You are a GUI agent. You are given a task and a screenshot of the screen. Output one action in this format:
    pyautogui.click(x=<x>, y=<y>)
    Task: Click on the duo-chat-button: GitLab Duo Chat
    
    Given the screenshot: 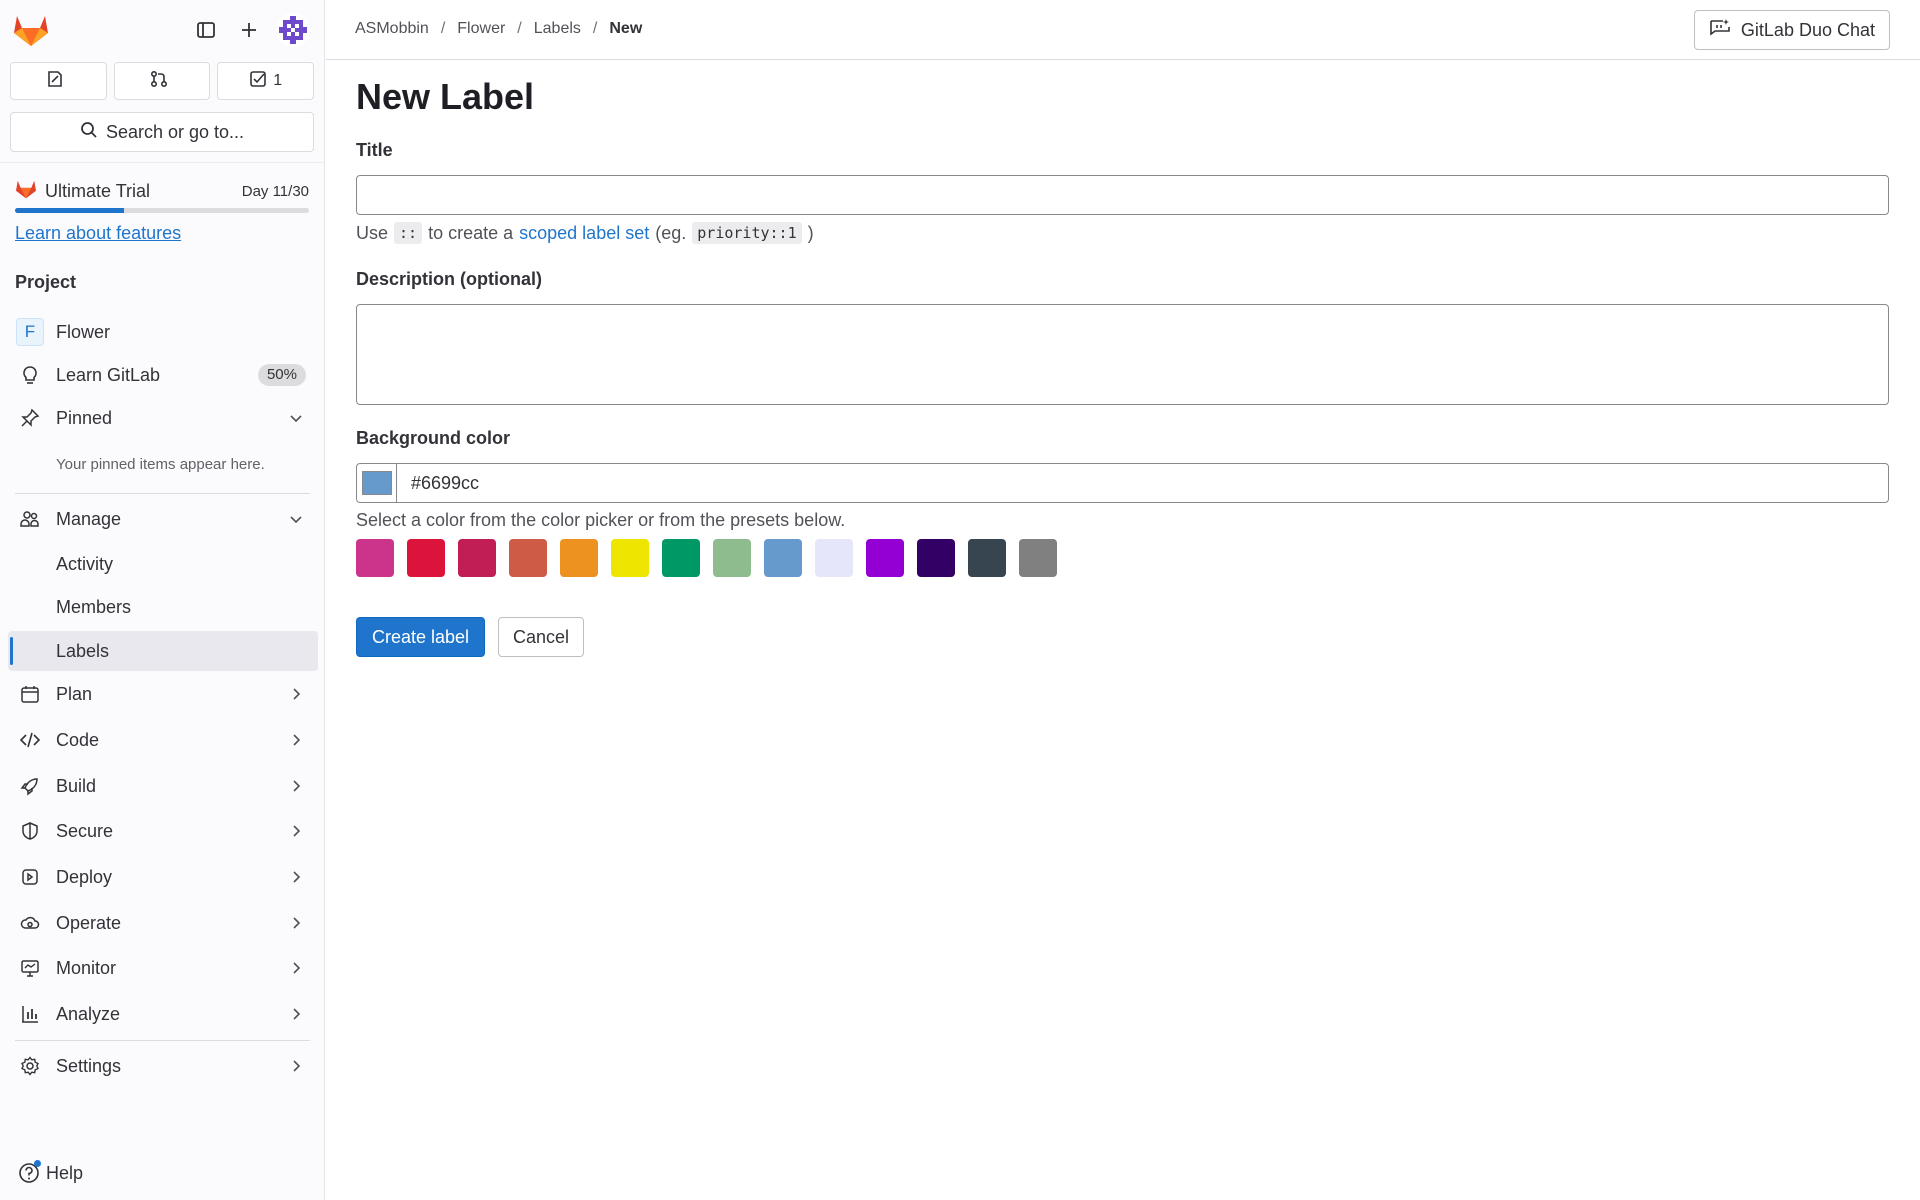 What is the action you would take?
    pyautogui.click(x=1791, y=30)
    